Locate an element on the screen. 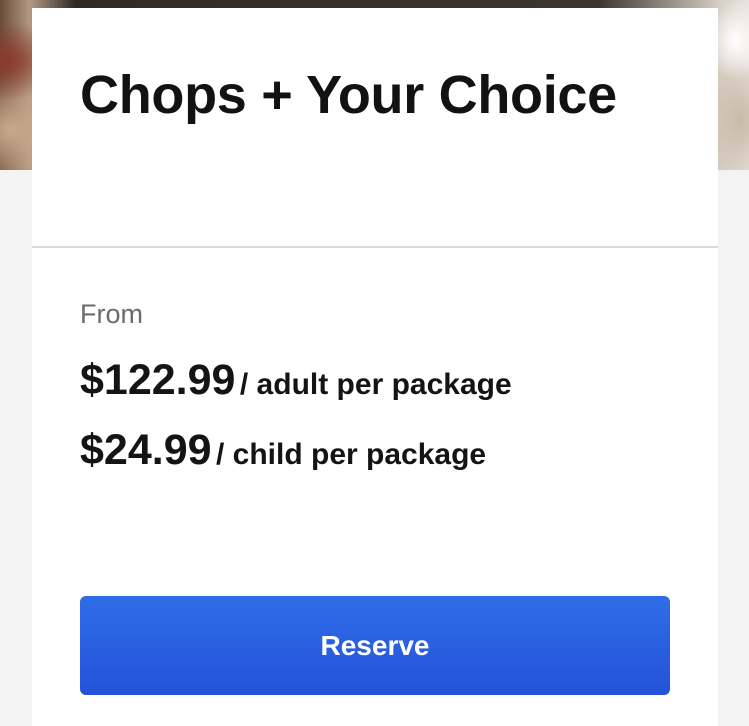 The height and width of the screenshot is (726, 749). adult-price-amount: $122.99 is located at coordinates (158, 380).